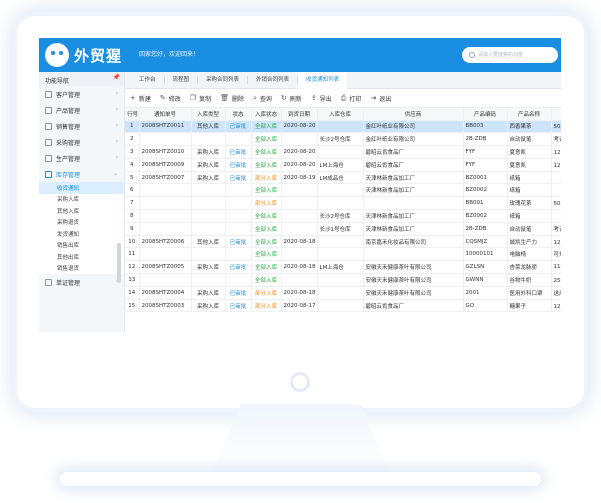 The height and width of the screenshot is (503, 601). I want to click on table-row: 6 全部入库 天津林新食品加工厂 BZ0002 纸箱, so click(343, 190).